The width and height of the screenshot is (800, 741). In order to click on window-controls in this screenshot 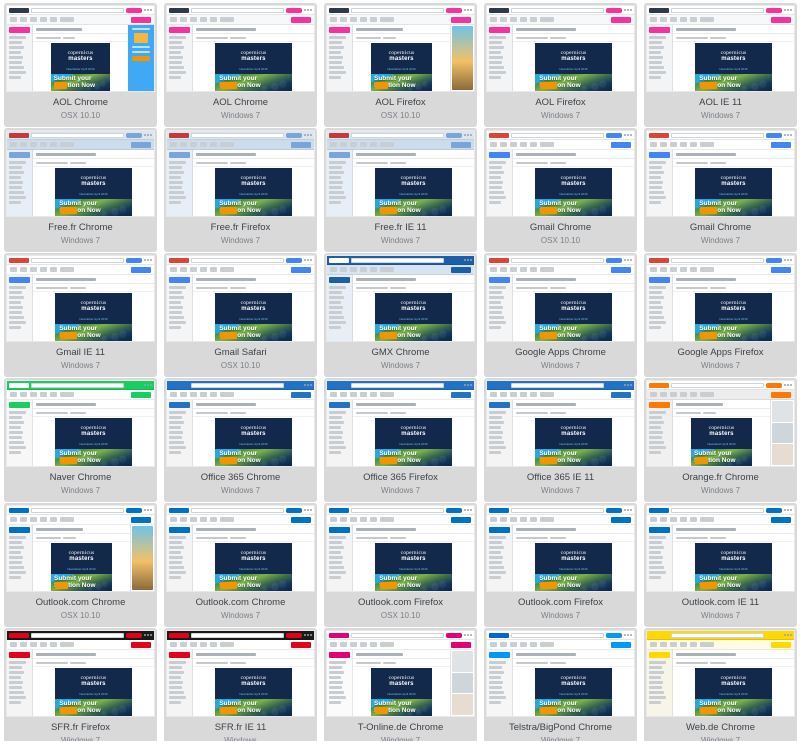, I will do `click(308, 635)`.